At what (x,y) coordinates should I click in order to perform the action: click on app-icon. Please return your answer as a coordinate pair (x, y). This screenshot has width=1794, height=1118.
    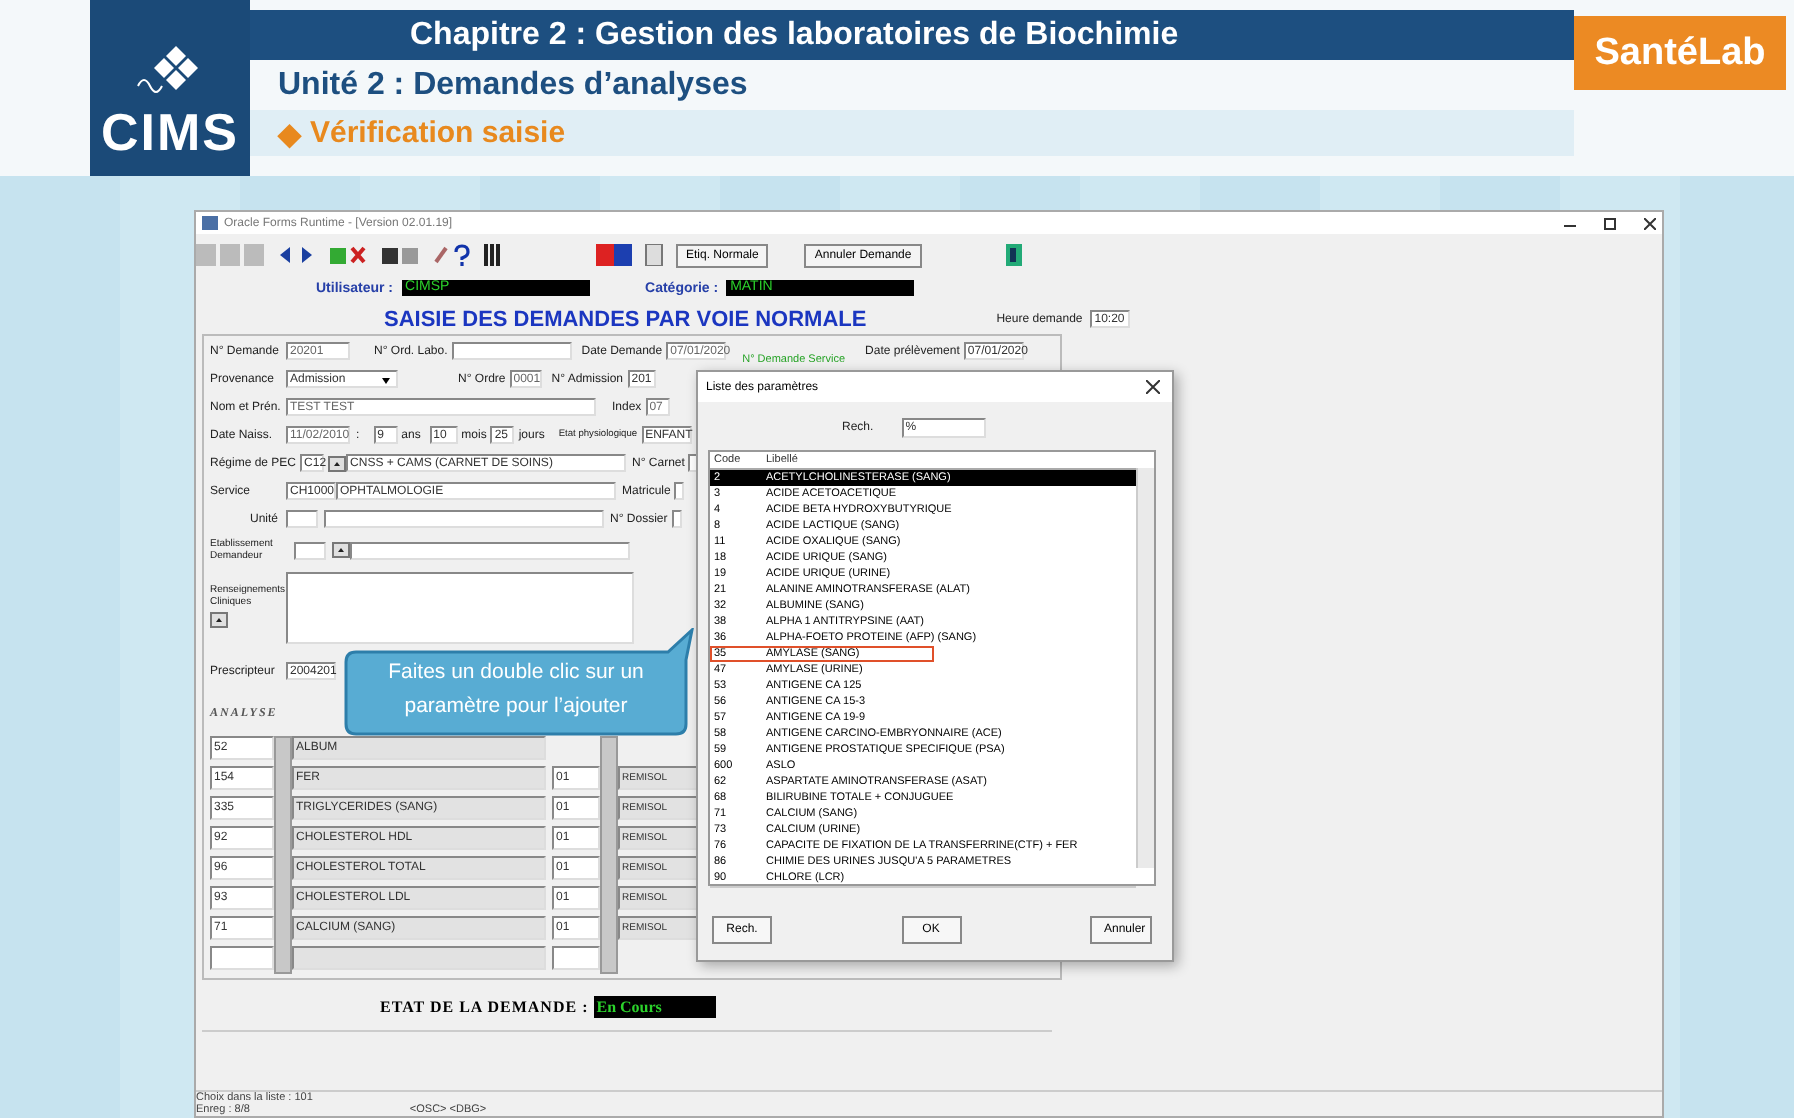
    Looking at the image, I should click on (210, 223).